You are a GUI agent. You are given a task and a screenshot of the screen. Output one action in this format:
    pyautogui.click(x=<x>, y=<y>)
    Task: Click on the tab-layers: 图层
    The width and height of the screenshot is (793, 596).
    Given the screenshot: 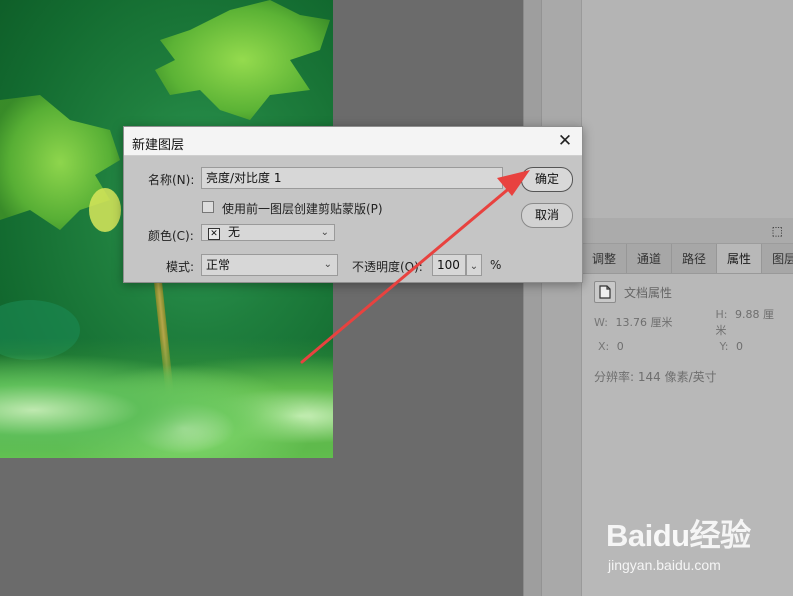 What is the action you would take?
    pyautogui.click(x=777, y=258)
    